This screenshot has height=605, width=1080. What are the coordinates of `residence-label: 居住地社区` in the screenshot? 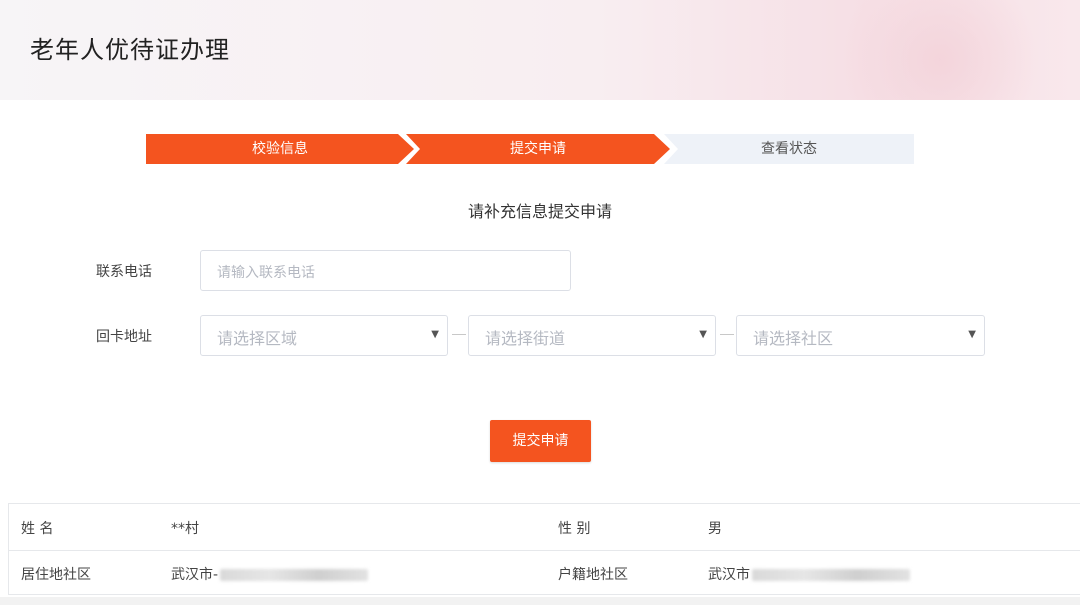 It's located at (56, 575).